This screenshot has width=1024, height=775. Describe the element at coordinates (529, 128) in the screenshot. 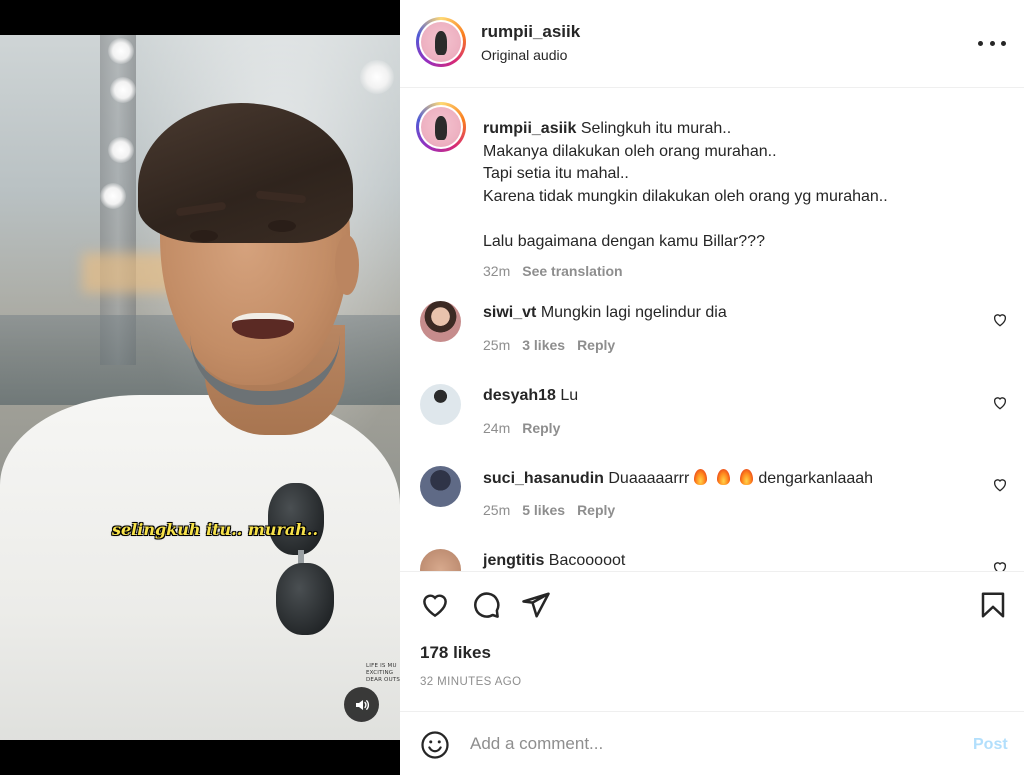

I see `caption-username: rumpii_asiik` at that location.